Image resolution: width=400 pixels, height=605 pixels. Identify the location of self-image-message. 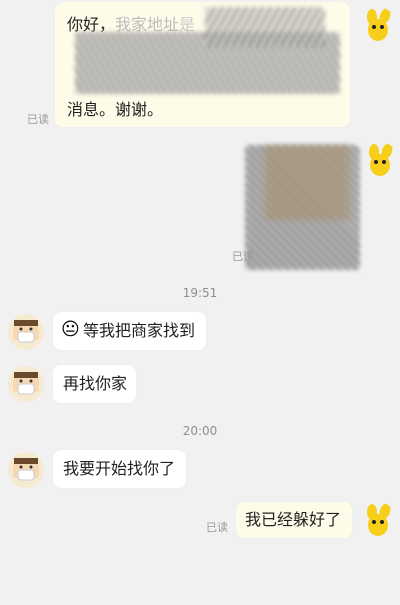
(300, 210).